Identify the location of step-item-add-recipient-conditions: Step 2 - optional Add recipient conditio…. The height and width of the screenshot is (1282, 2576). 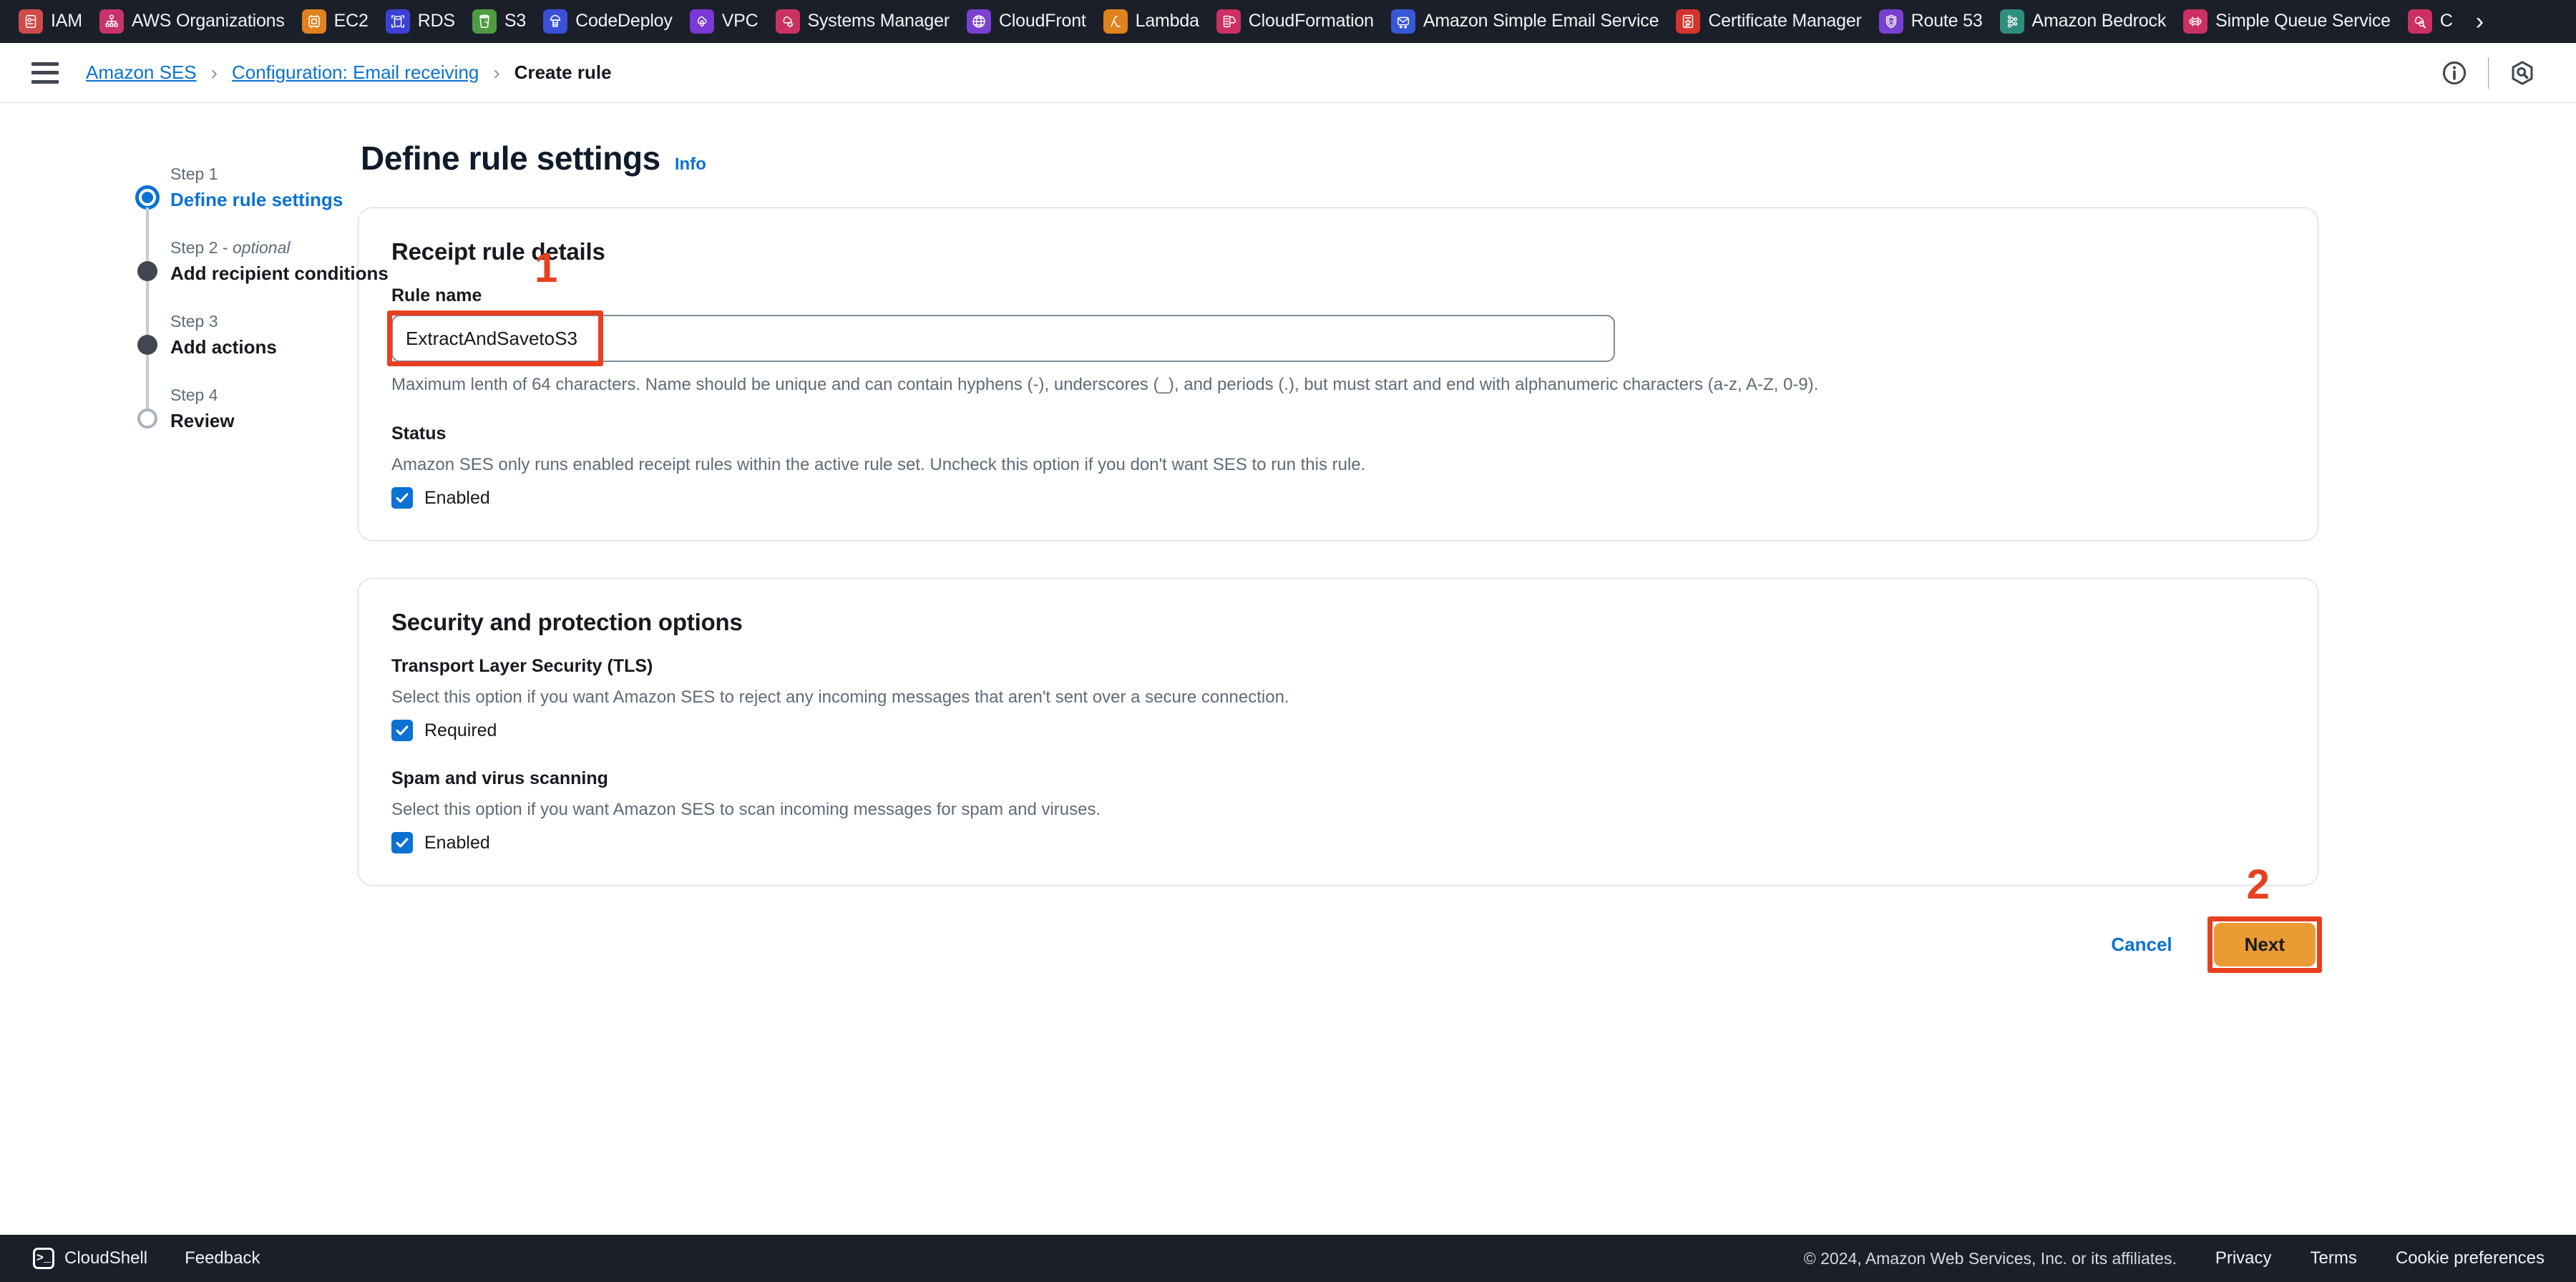
(263, 289).